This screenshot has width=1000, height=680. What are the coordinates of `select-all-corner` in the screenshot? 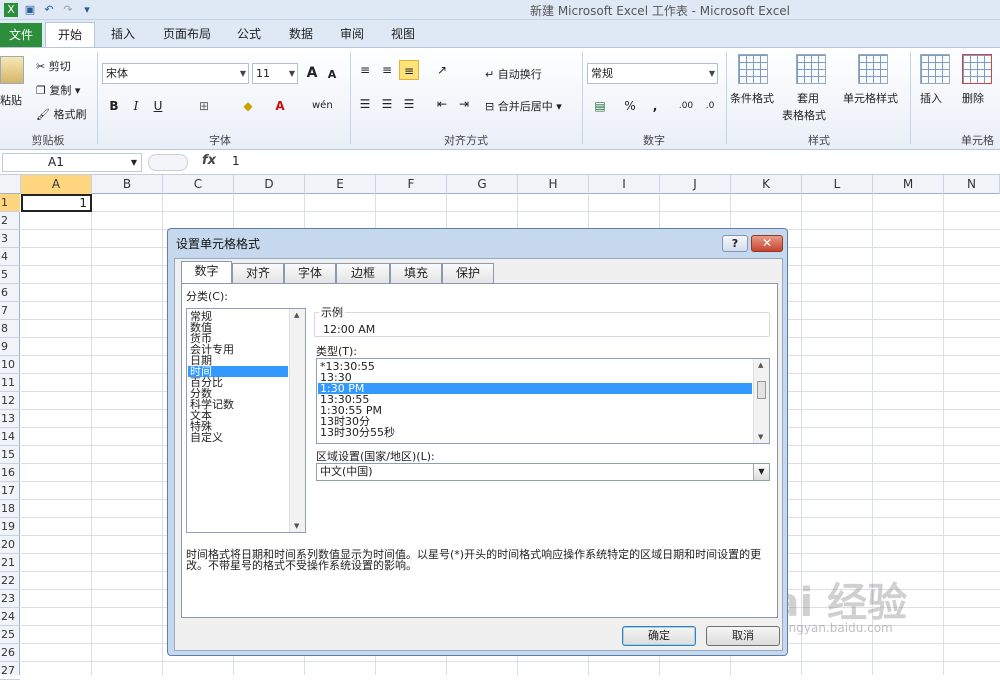 It's located at (10, 184).